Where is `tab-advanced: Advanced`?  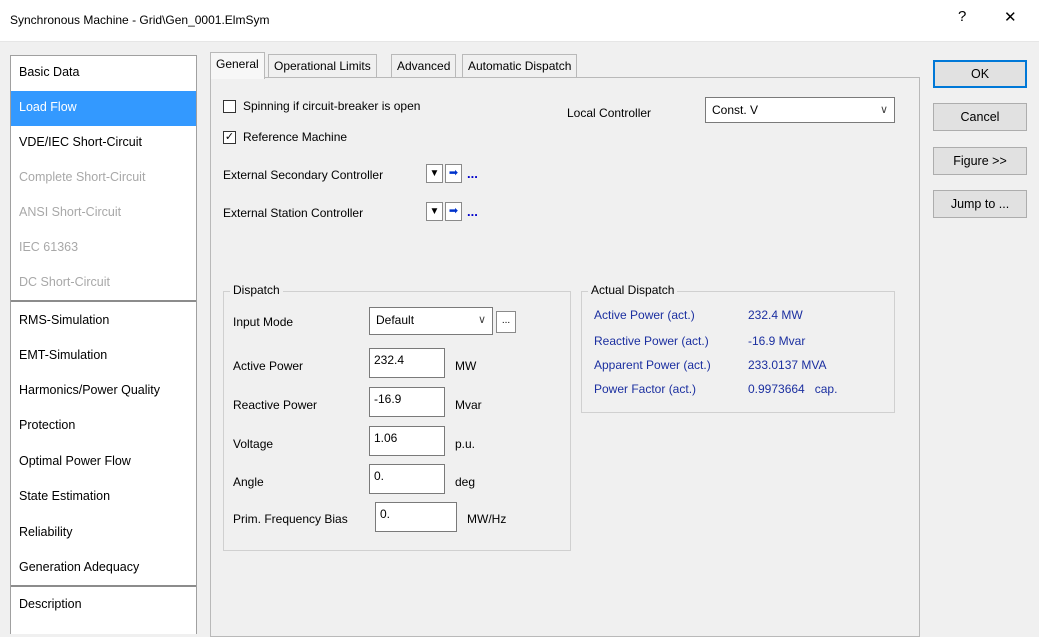
tab-advanced: Advanced is located at coordinates (424, 66).